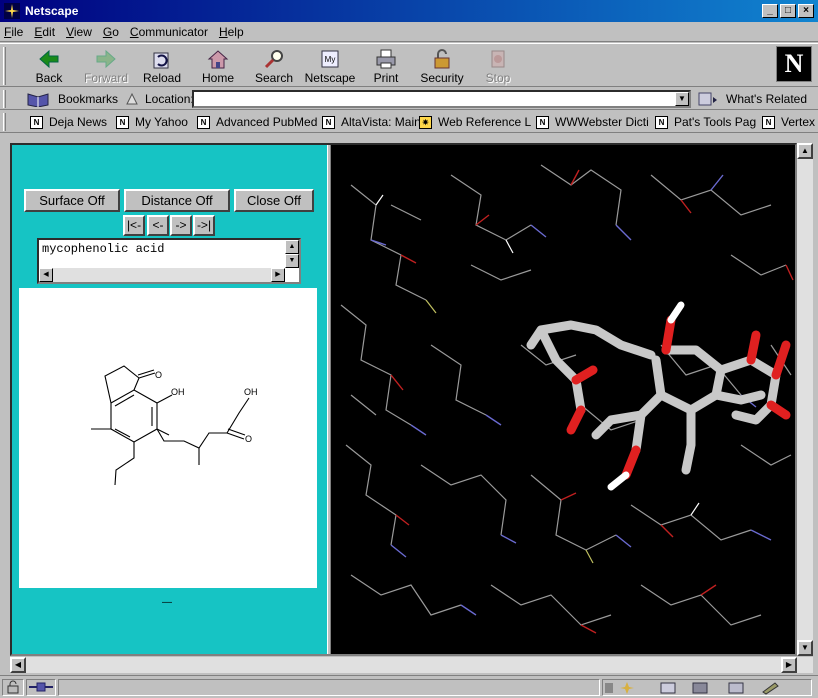 This screenshot has height=698, width=818. I want to click on textarea-vscrollbar: ▲ ▼, so click(292, 254).